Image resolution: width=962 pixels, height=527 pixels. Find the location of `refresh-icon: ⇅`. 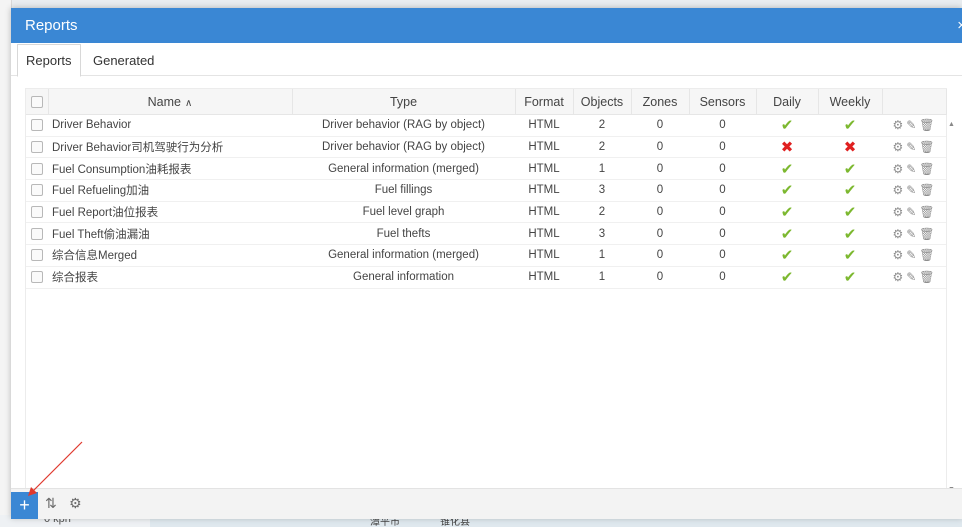

refresh-icon: ⇅ is located at coordinates (51, 503).